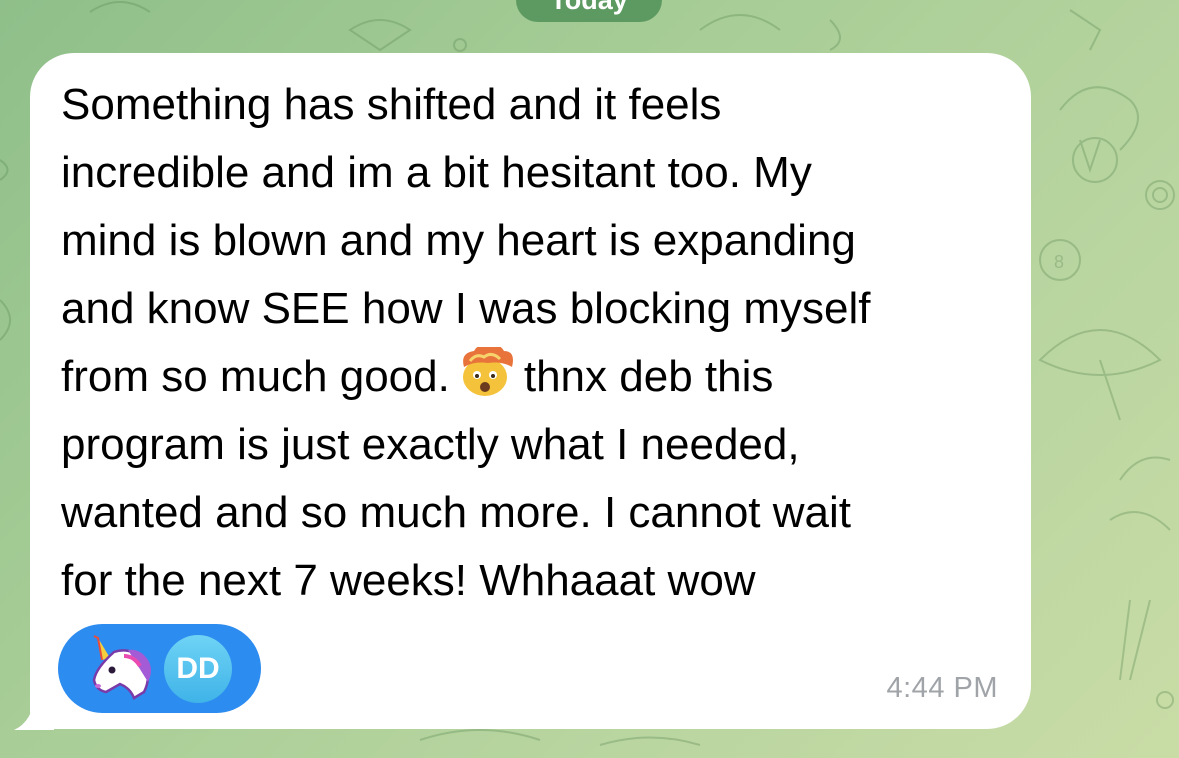 The image size is (1179, 758). I want to click on date-separator-pill: Today, so click(589, 11).